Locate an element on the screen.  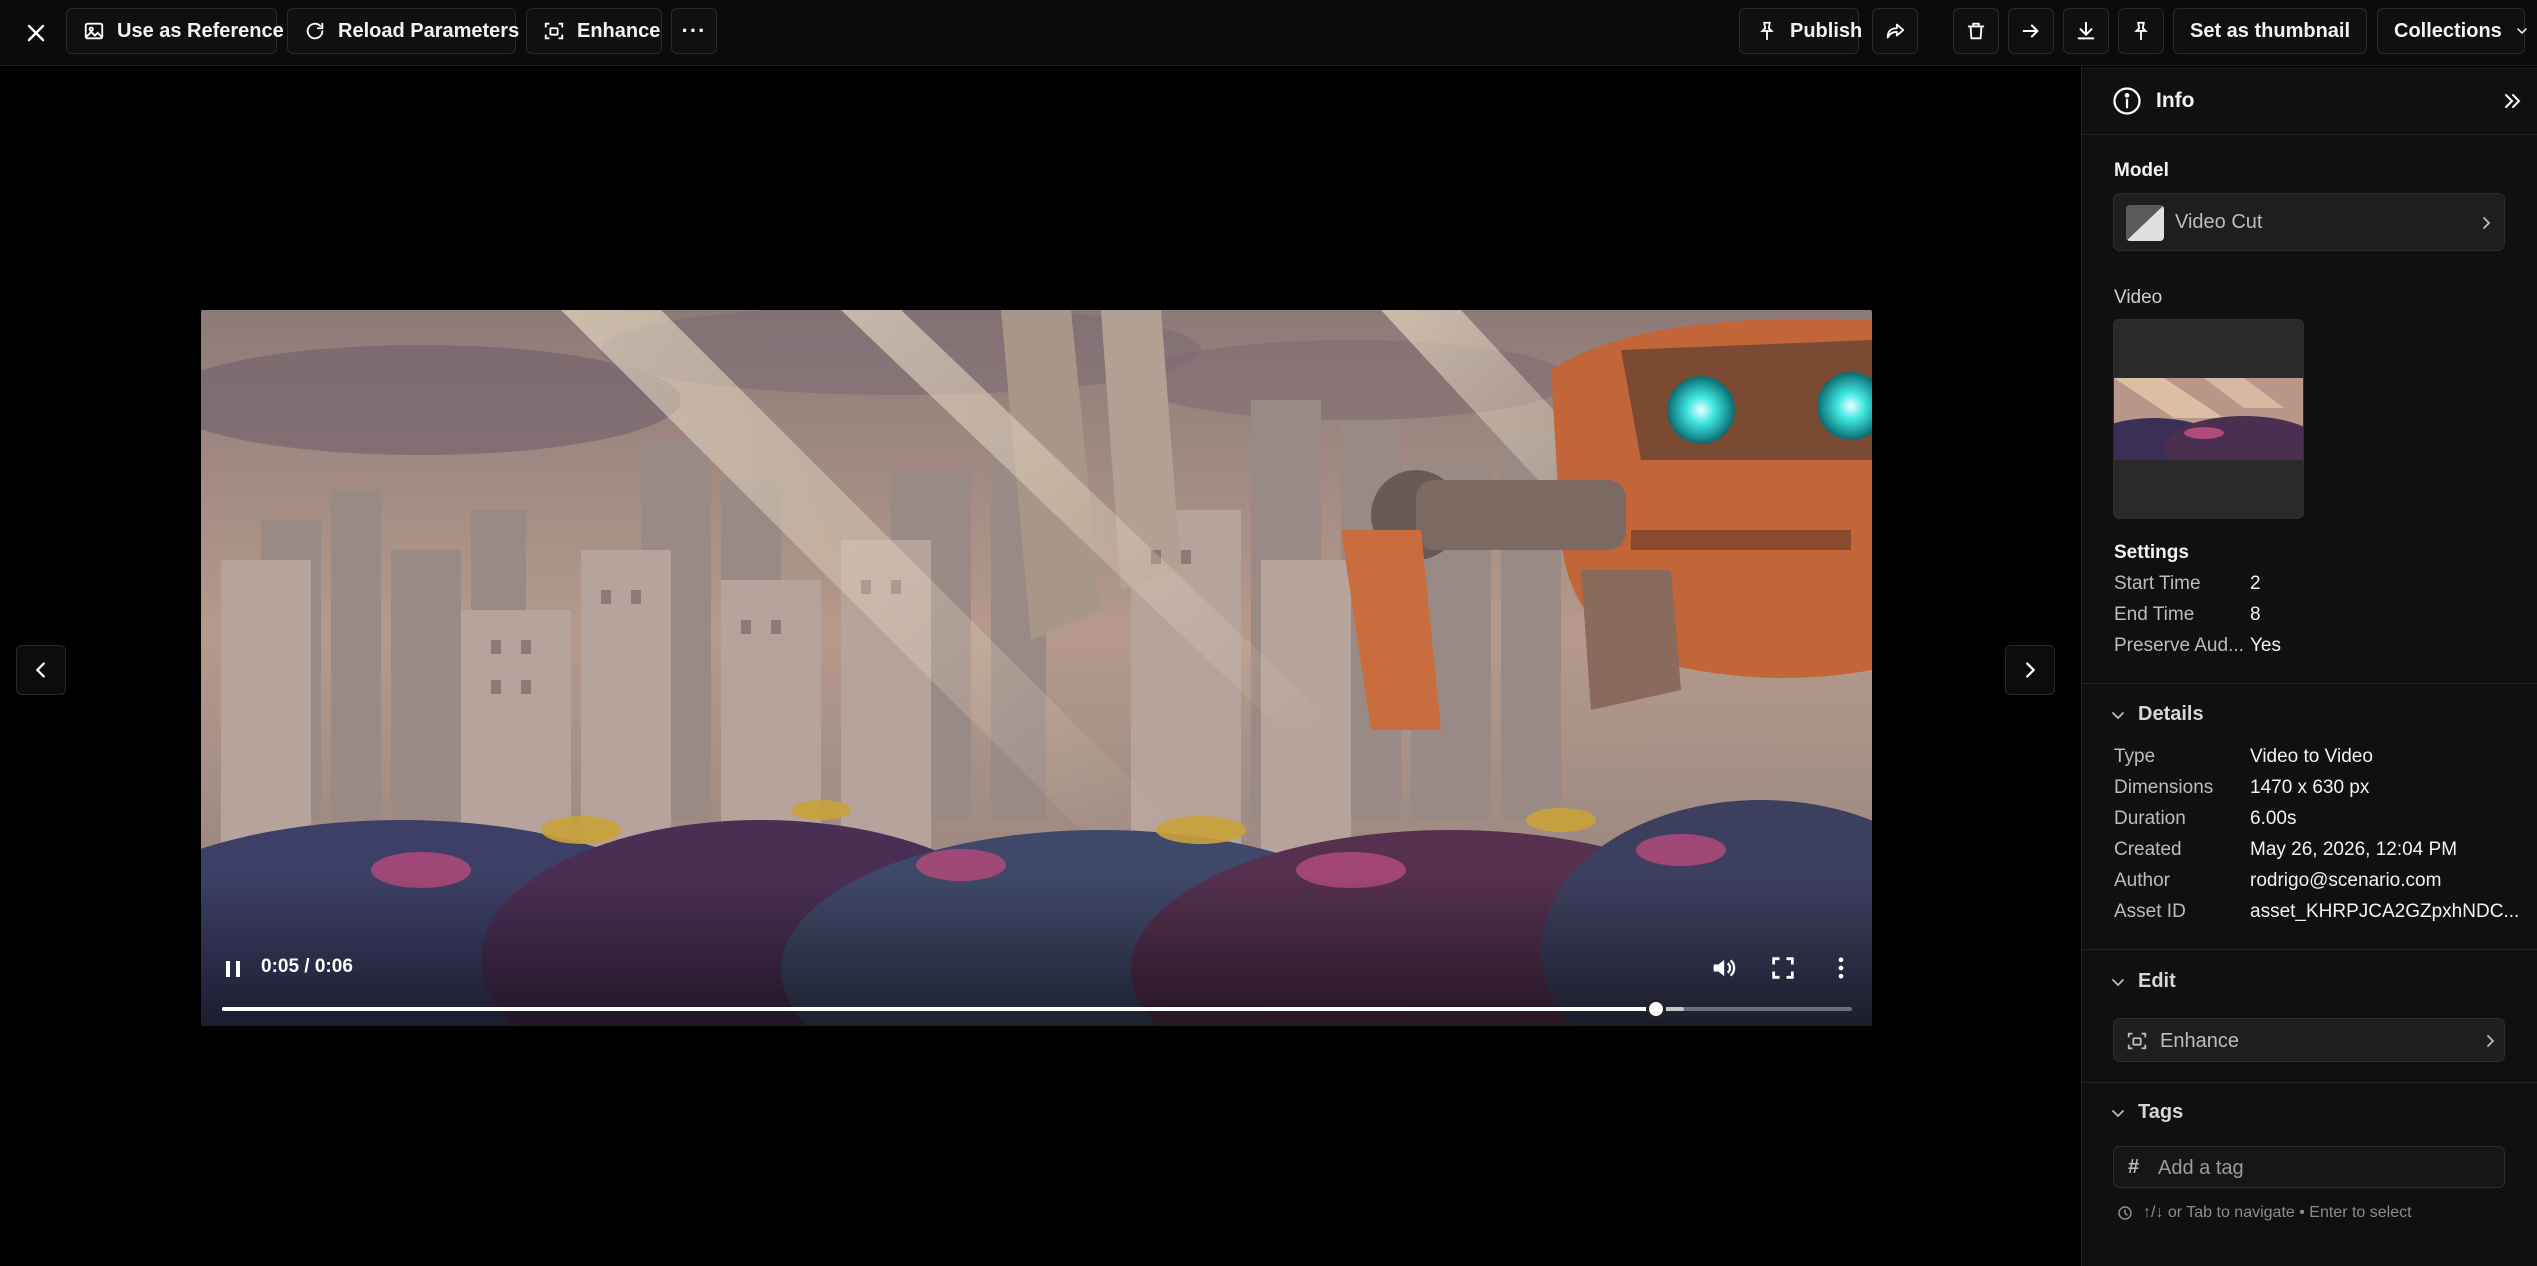
download-icon is located at coordinates (2086, 30).